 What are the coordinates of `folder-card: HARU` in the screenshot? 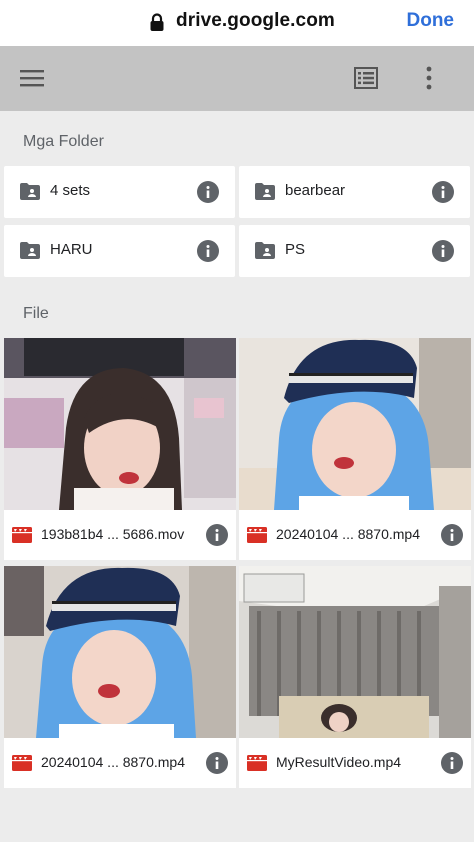 It's located at (119, 251).